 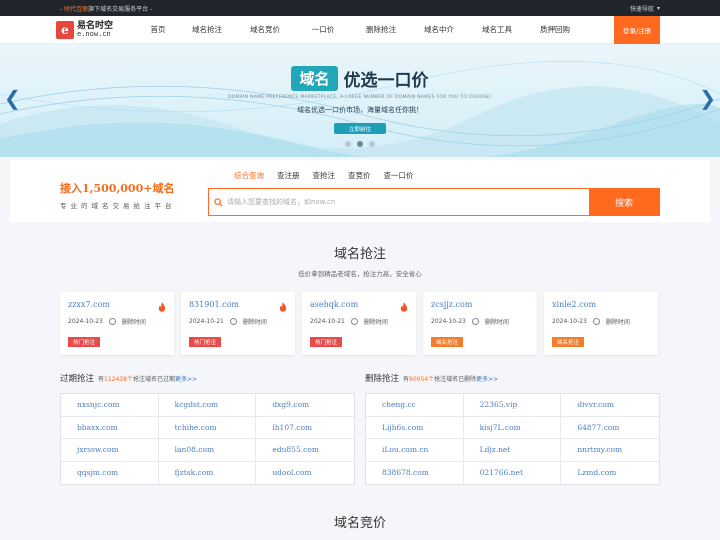 What do you see at coordinates (65, 29) in the screenshot?
I see `logo-mark: e` at bounding box center [65, 29].